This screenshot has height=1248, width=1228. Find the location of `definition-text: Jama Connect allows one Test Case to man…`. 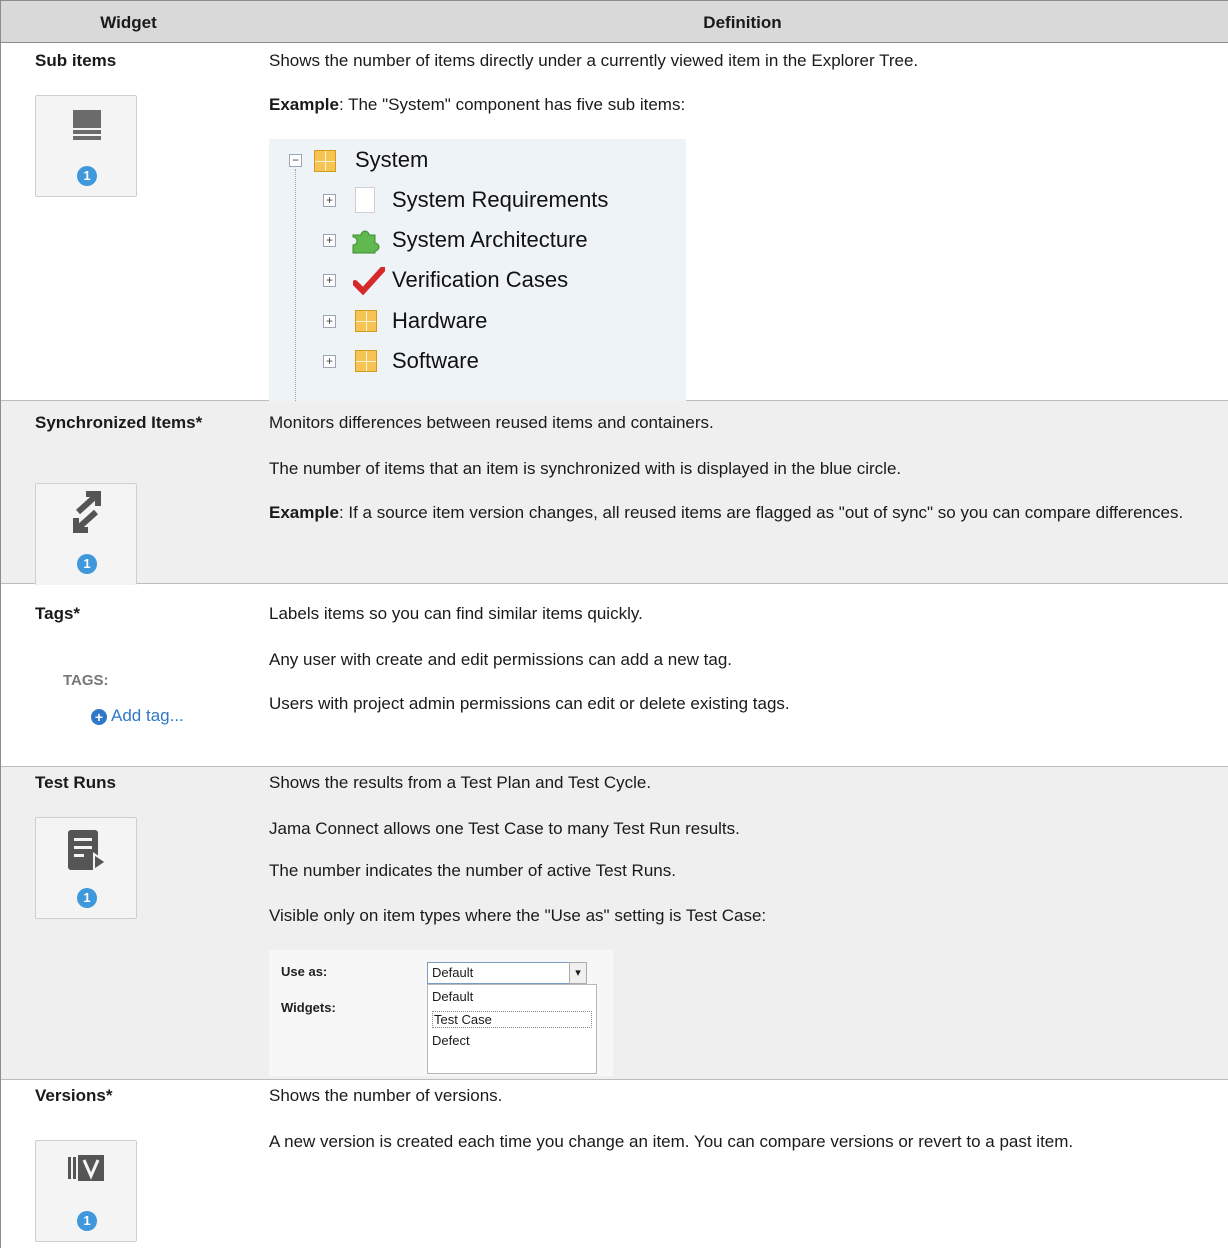

definition-text: Jama Connect allows one Test Case to man… is located at coordinates (504, 828).